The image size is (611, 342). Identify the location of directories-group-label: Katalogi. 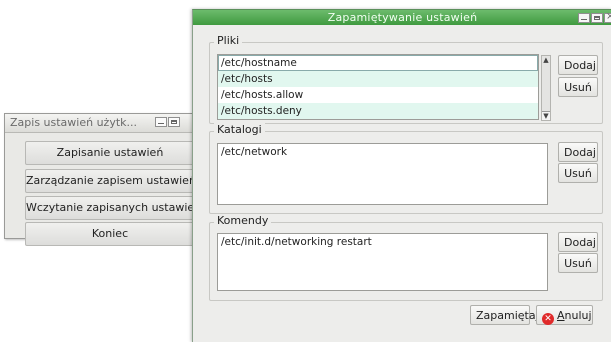
(239, 129).